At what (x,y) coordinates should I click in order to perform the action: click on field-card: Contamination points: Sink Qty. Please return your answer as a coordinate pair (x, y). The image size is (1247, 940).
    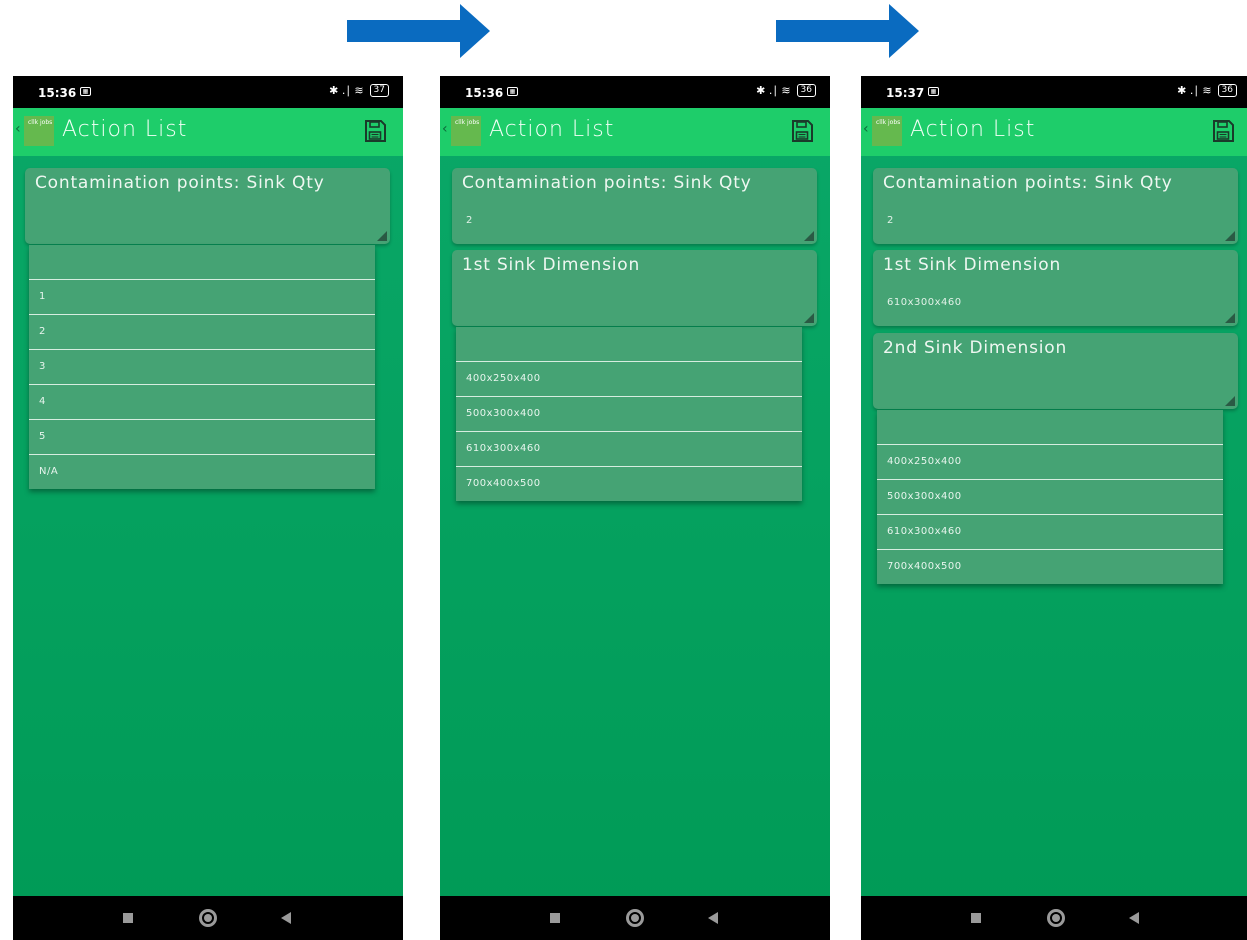
    Looking at the image, I should click on (207, 206).